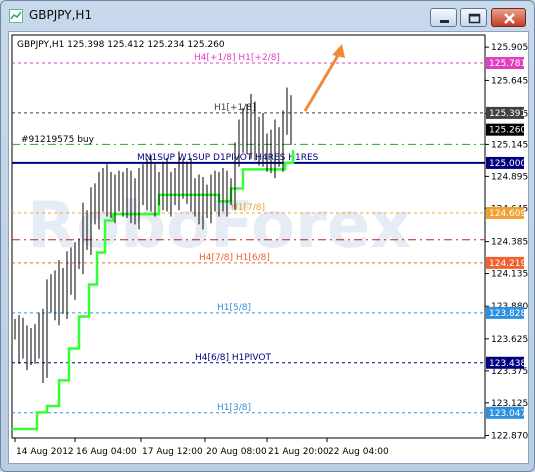  Describe the element at coordinates (509, 48) in the screenshot. I see `y-tick-label: 125.905` at that location.